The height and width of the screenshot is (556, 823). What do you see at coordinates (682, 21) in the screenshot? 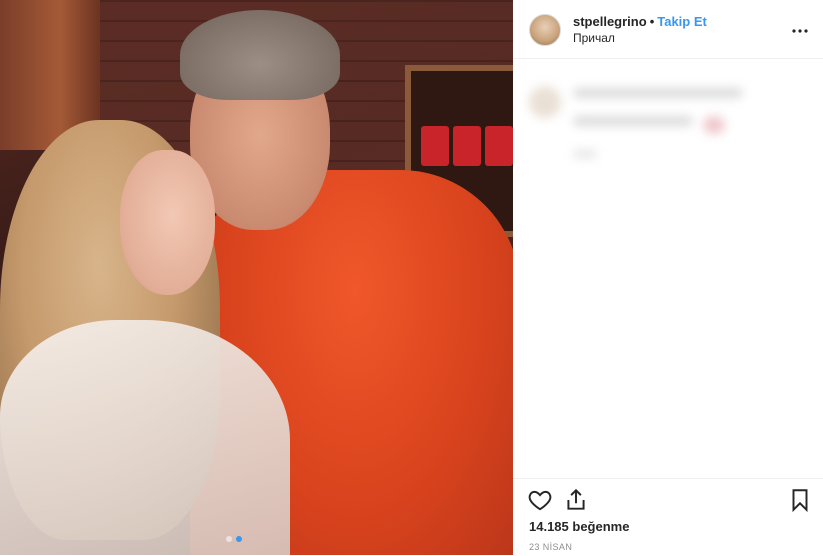
I see `follow-button: Takip Et` at bounding box center [682, 21].